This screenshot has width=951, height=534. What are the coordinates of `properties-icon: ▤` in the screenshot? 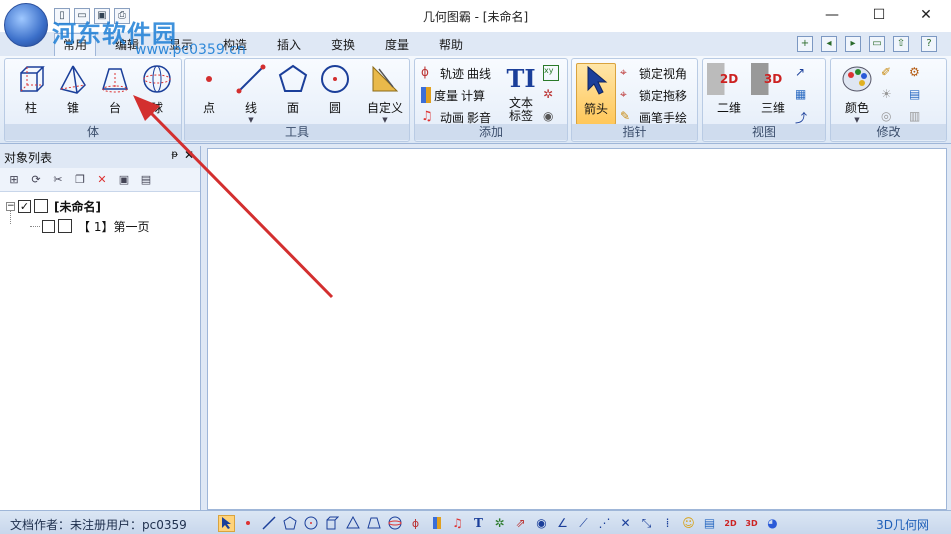 It's located at (917, 95).